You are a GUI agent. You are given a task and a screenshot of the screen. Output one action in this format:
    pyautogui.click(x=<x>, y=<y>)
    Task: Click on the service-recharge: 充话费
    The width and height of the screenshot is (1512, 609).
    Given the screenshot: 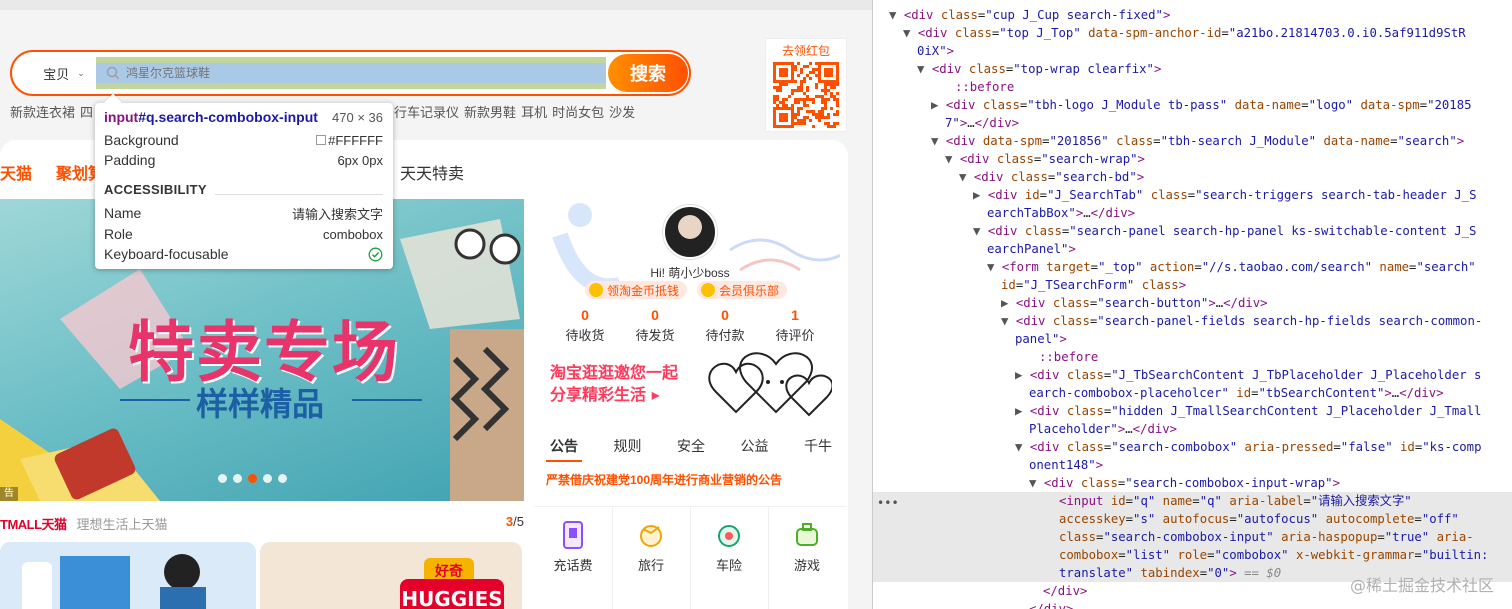 What is the action you would take?
    pyautogui.click(x=573, y=547)
    